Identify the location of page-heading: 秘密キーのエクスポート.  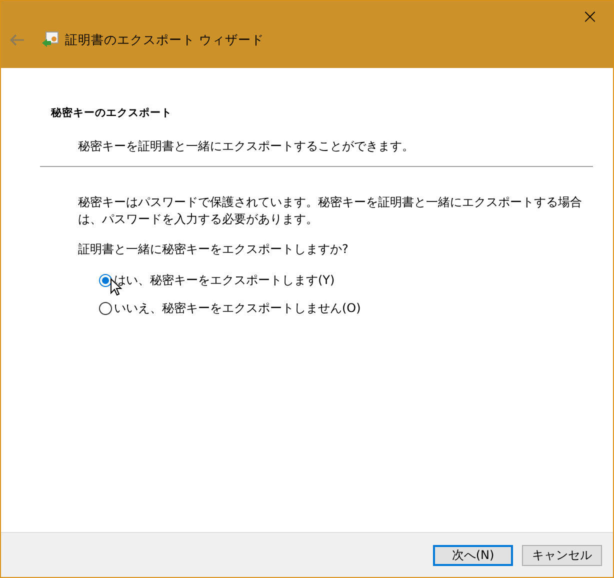
(112, 113).